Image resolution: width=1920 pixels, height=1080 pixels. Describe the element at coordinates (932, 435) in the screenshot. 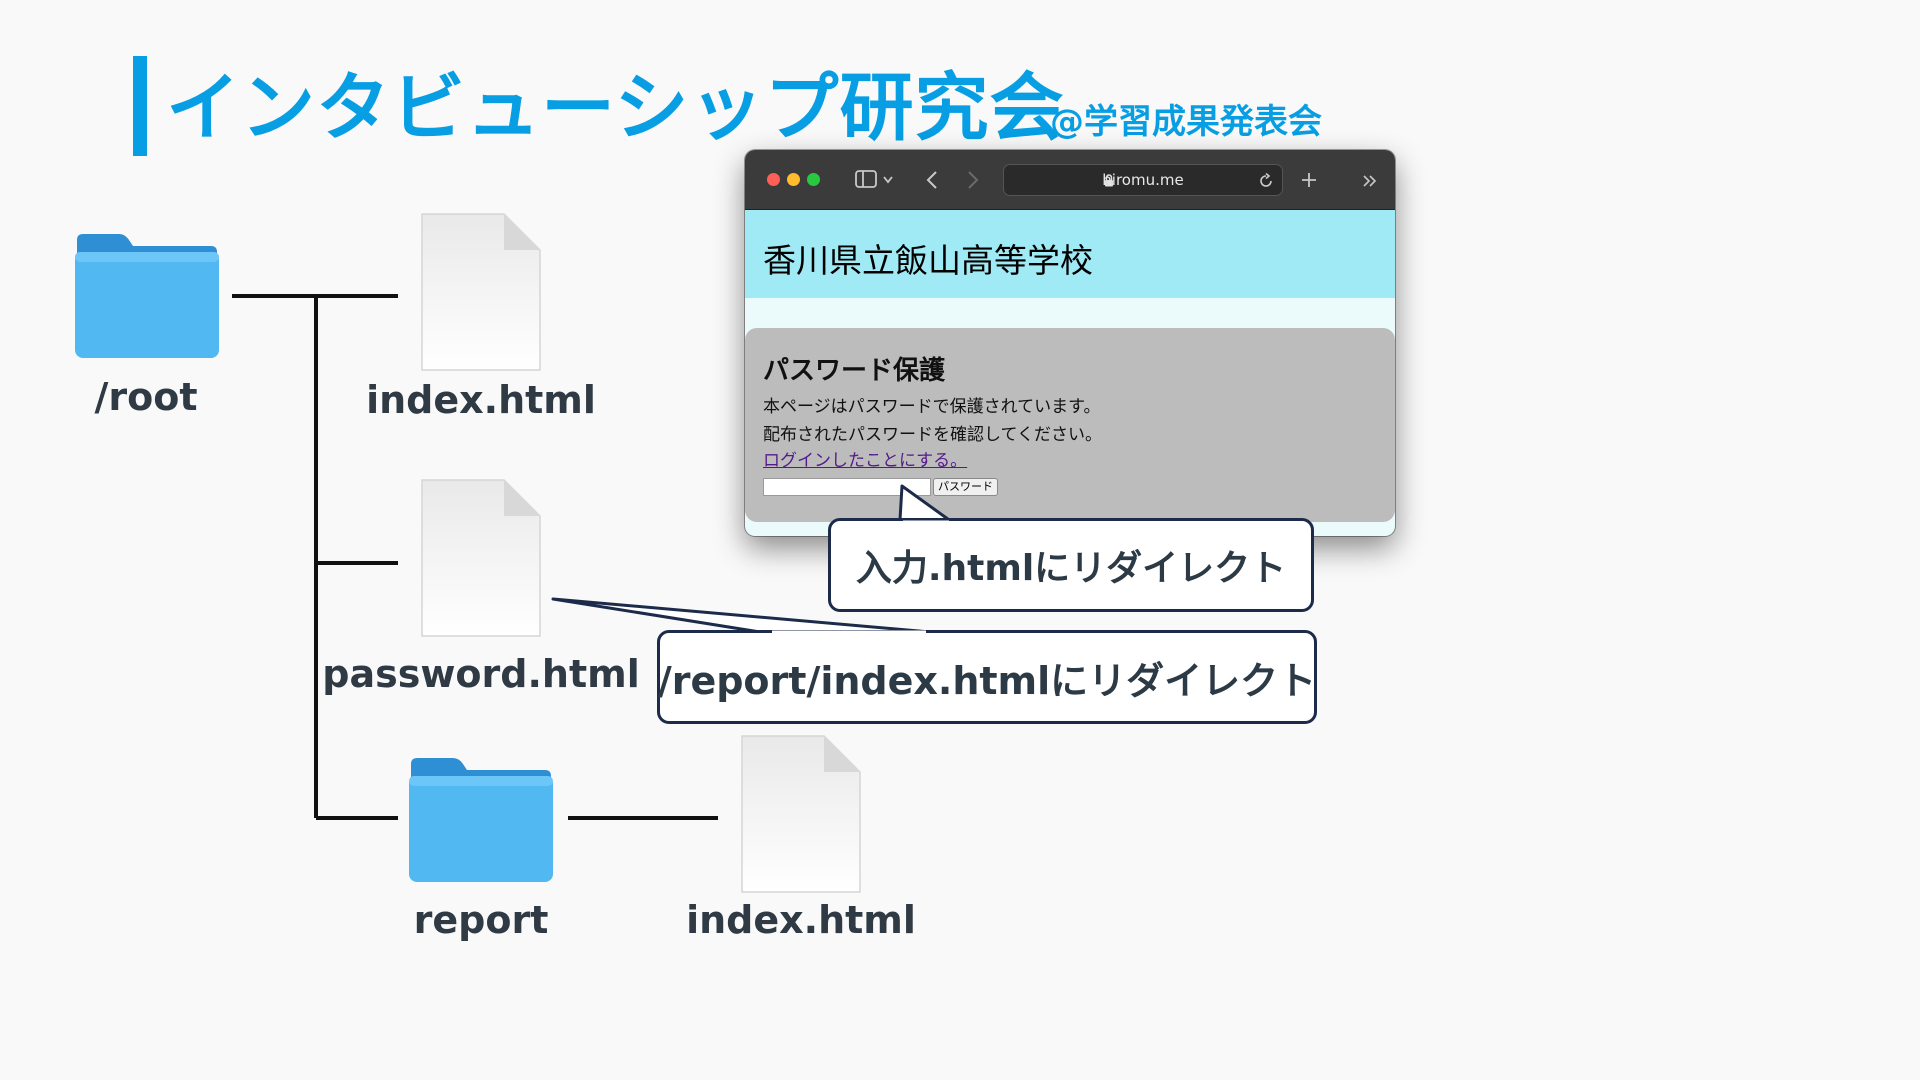

I see `password-message-line2: 配布されたパスワードを確認してください。` at that location.